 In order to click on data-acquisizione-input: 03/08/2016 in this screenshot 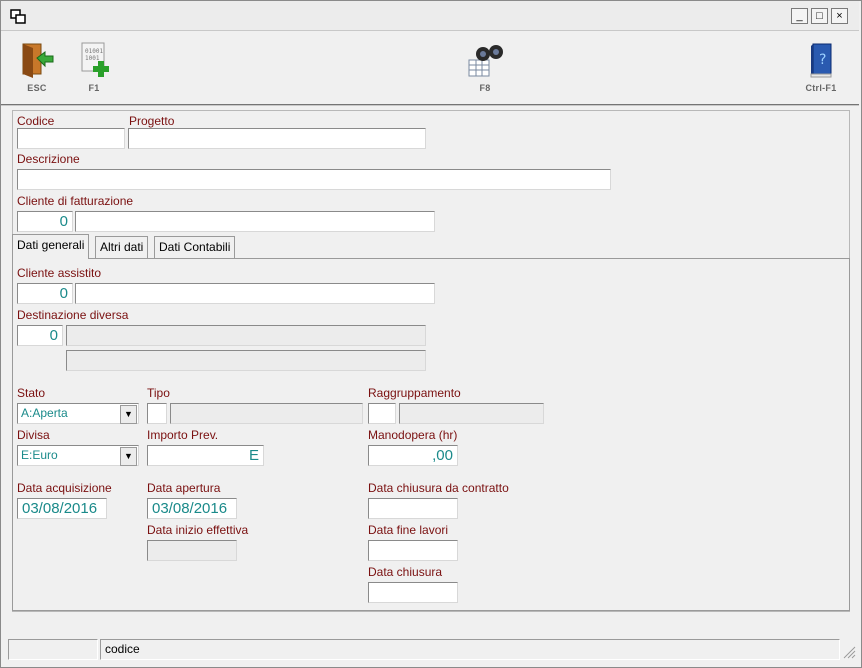, I will do `click(62, 508)`.